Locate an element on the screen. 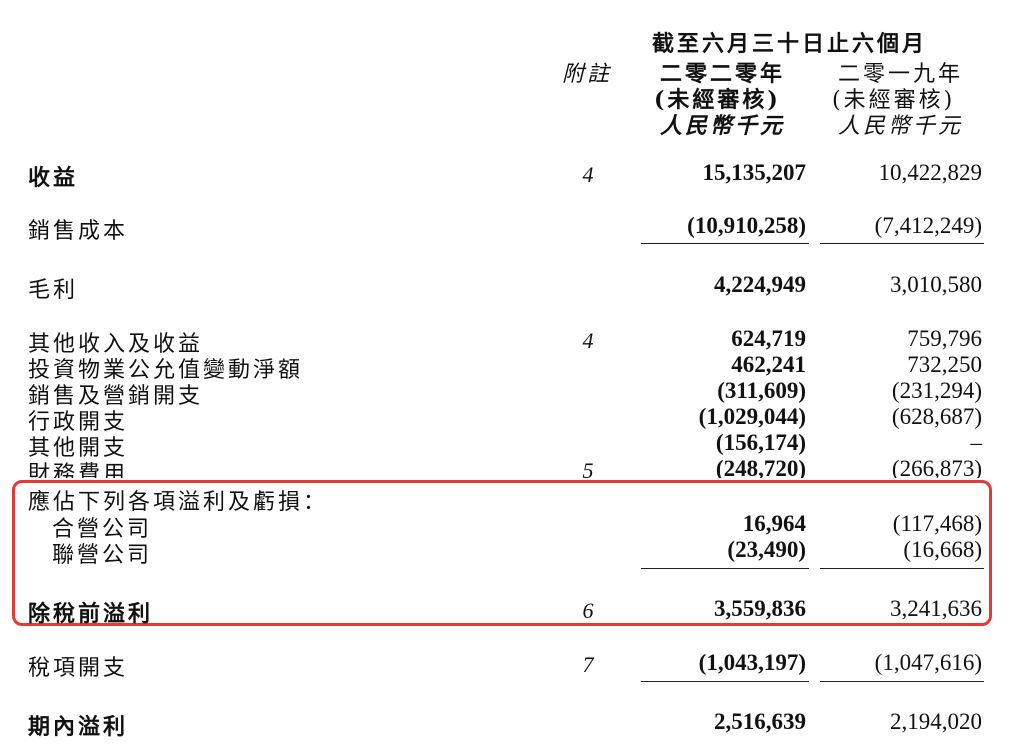  row-value-2019-profit-for-period: 2,194,020 is located at coordinates (936, 721).